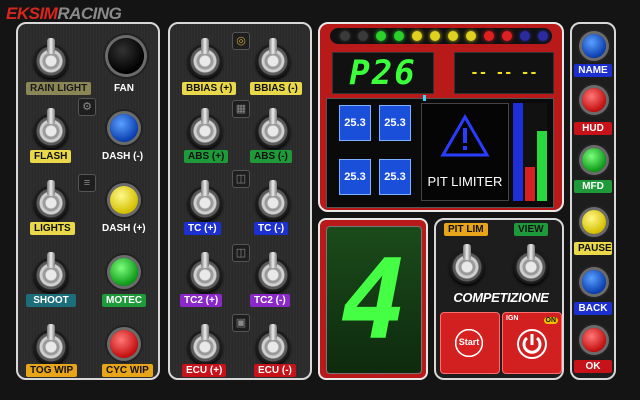  What do you see at coordinates (593, 201) in the screenshot?
I see `right-button-column: NAME HUD MFD PAUSE BACK OK` at bounding box center [593, 201].